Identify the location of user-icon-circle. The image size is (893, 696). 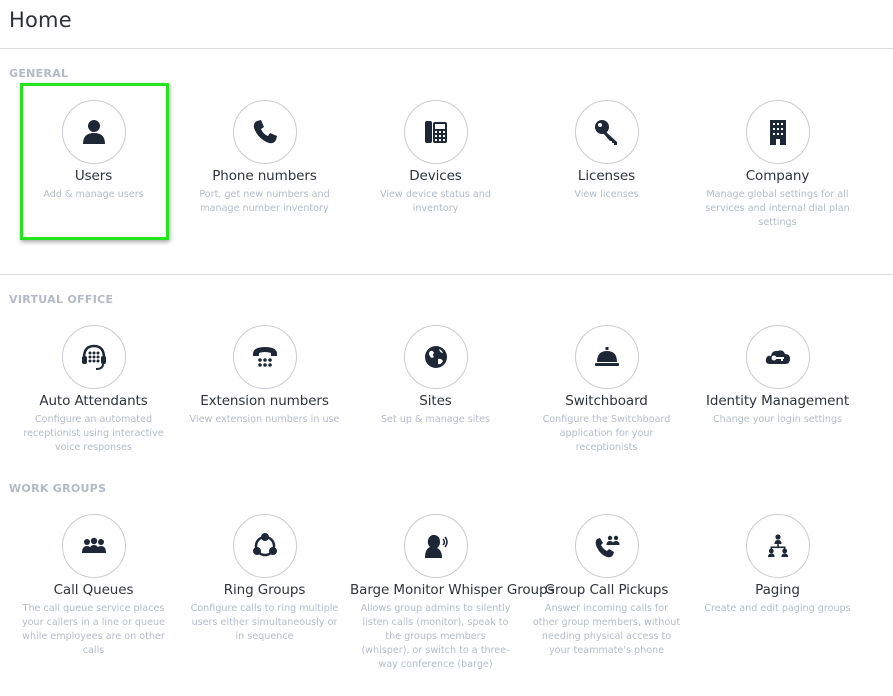
(93, 132).